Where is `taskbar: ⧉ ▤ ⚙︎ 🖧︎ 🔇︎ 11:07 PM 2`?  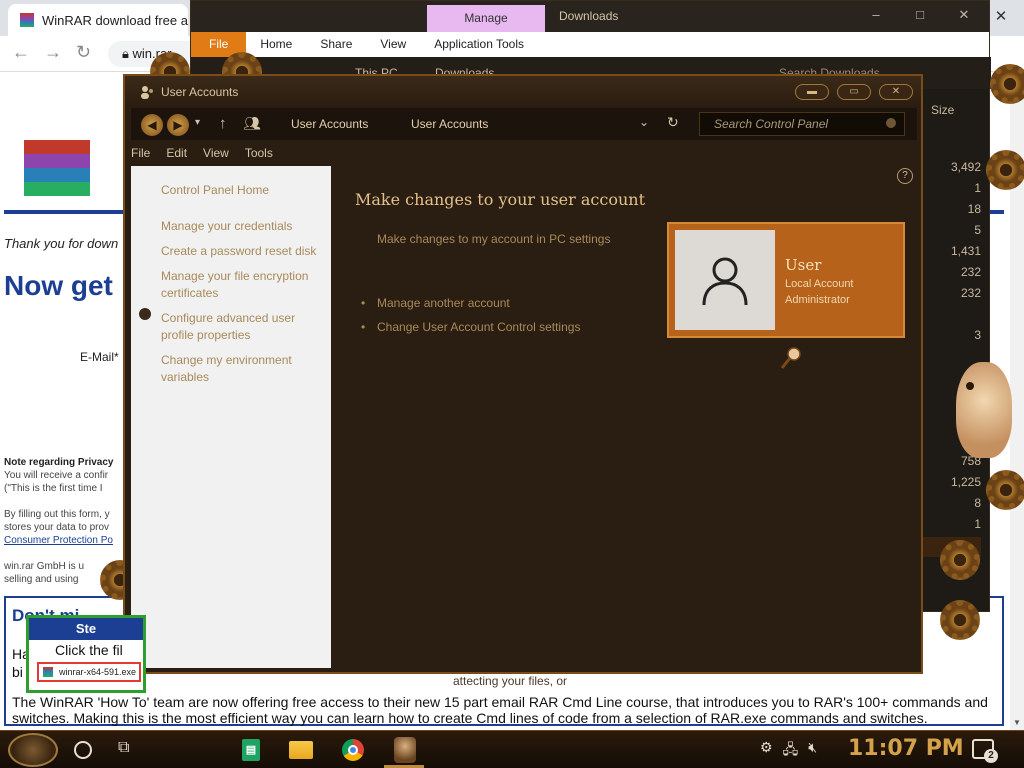 taskbar: ⧉ ▤ ⚙︎ 🖧︎ 🔇︎ 11:07 PM 2 is located at coordinates (512, 749).